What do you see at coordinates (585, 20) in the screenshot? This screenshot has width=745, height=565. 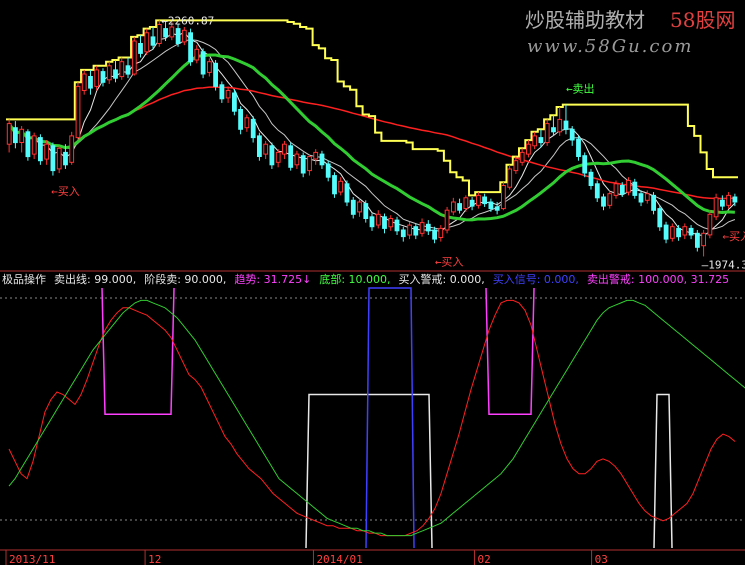 I see `watermark-title-prefix: 炒股辅助教材` at bounding box center [585, 20].